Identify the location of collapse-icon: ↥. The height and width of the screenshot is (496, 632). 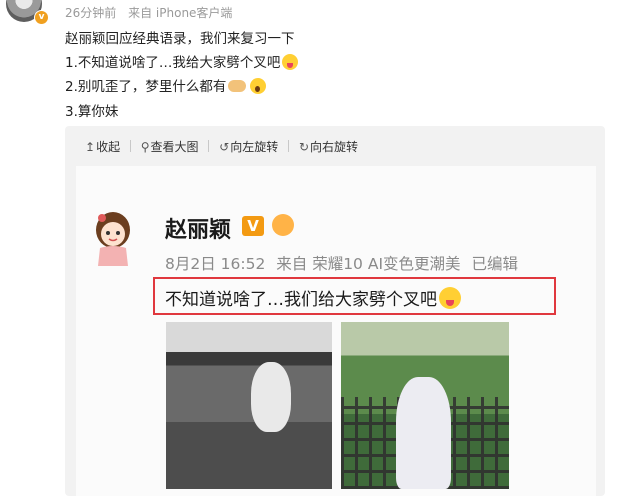
(90, 147).